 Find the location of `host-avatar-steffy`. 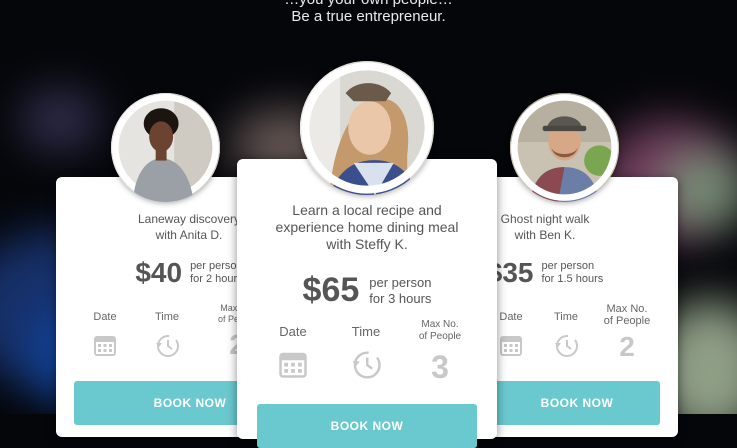

host-avatar-steffy is located at coordinates (367, 128).